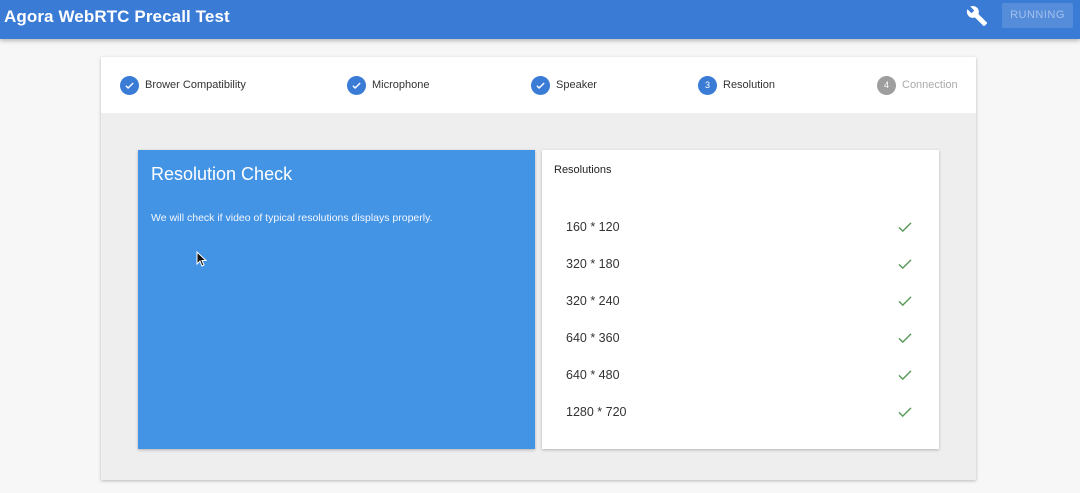 This screenshot has height=493, width=1080. I want to click on step-resolution: 3 Resolution, so click(736, 85).